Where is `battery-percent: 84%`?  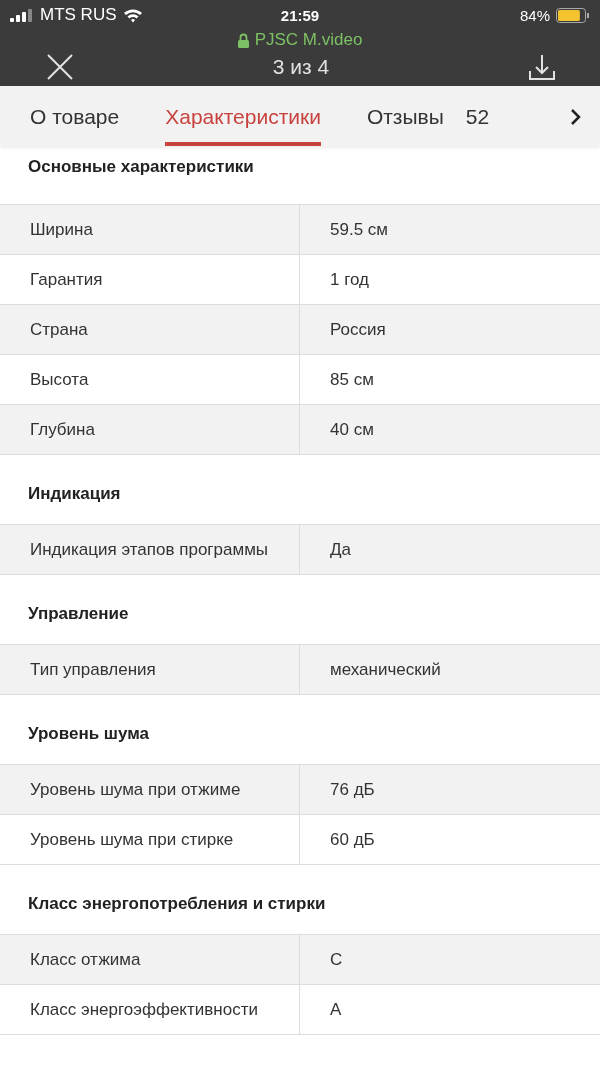 battery-percent: 84% is located at coordinates (534, 15).